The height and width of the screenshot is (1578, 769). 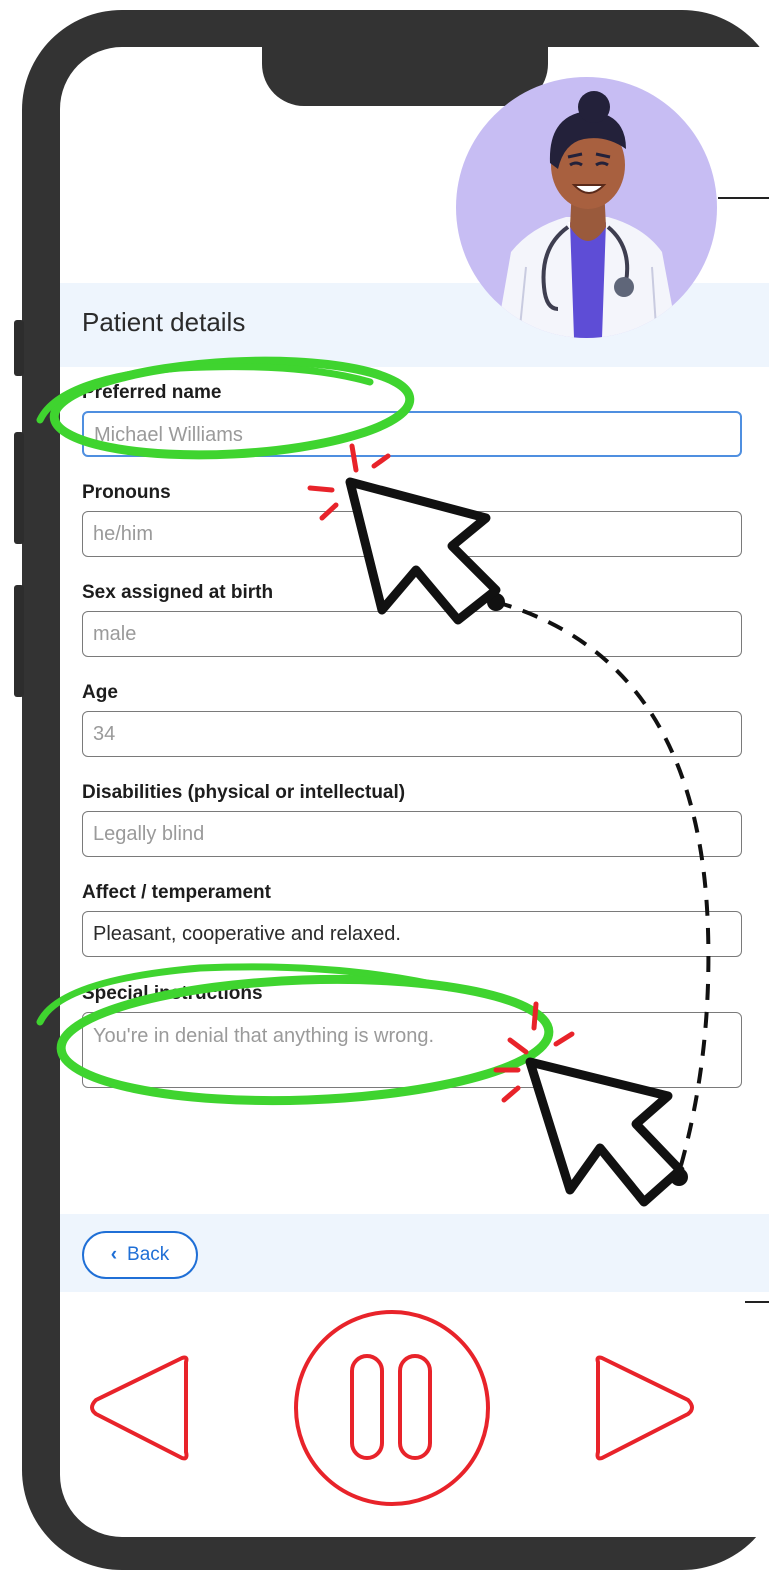 What do you see at coordinates (244, 792) in the screenshot?
I see `disabilities-label: Disabilities (physical or intellectual)` at bounding box center [244, 792].